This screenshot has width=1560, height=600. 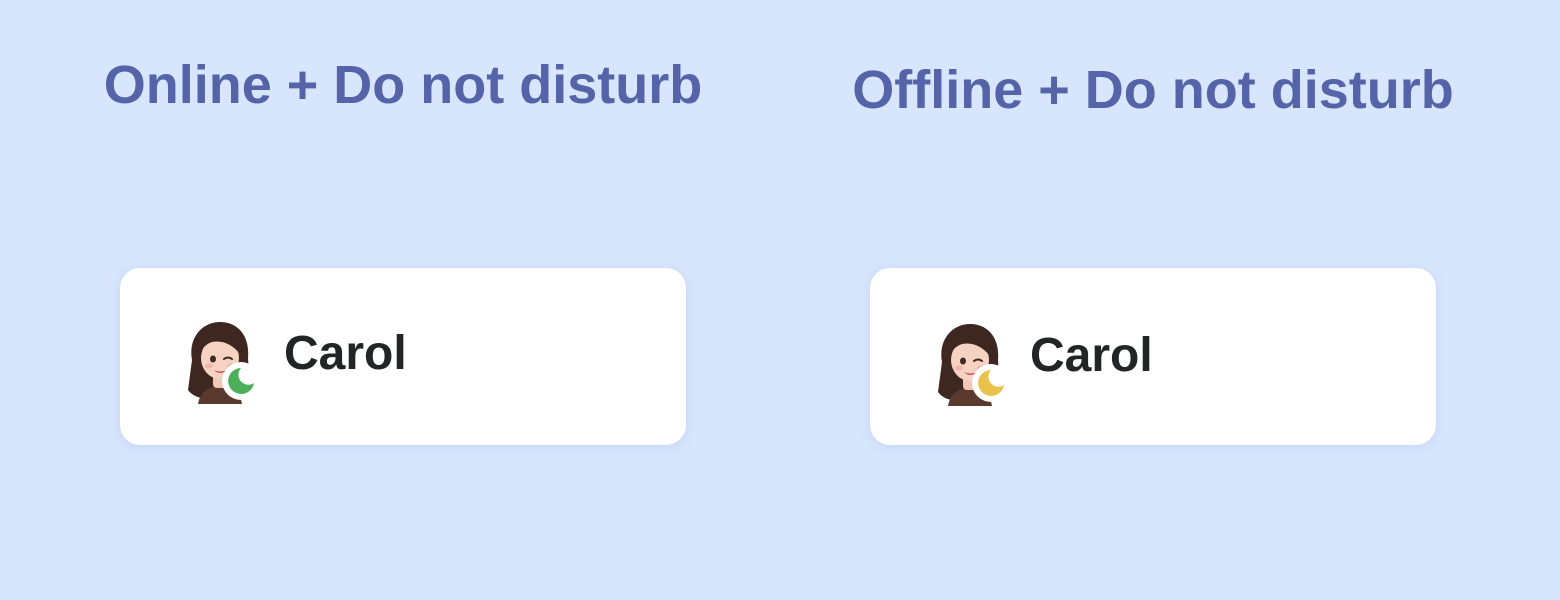 What do you see at coordinates (1153, 90) in the screenshot?
I see `offline-dnd-heading: Offline + Do not disturb` at bounding box center [1153, 90].